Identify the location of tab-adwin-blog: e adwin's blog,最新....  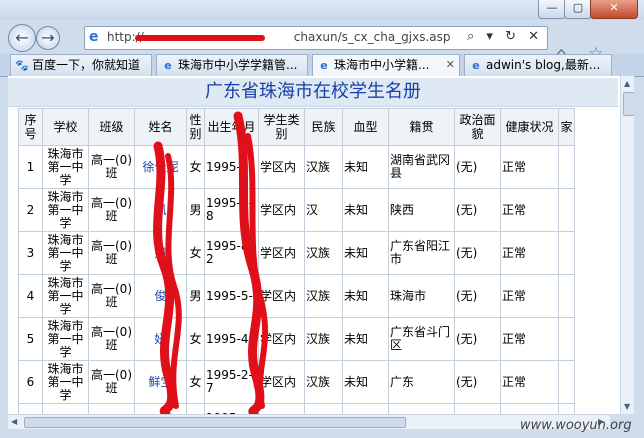
(538, 65).